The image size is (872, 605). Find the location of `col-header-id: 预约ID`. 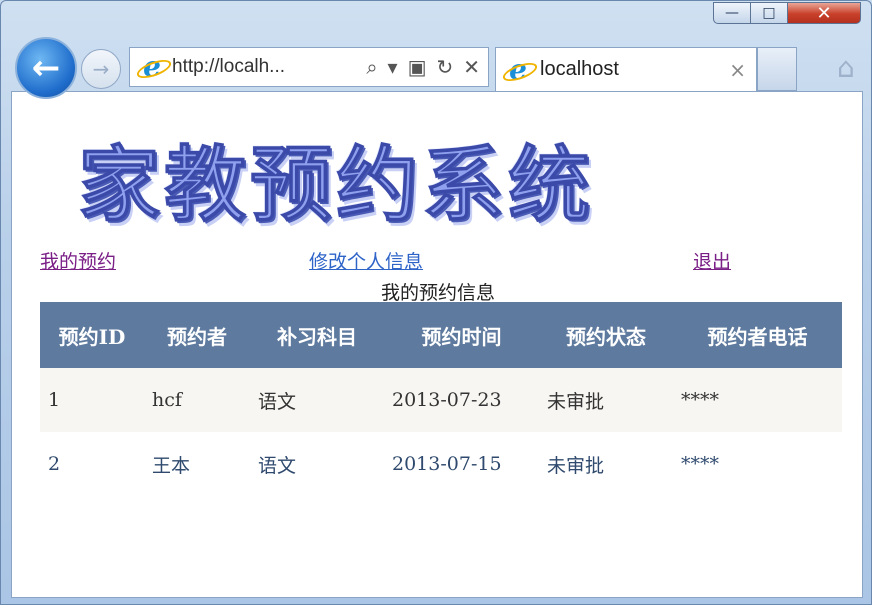

col-header-id: 预约ID is located at coordinates (92, 335).